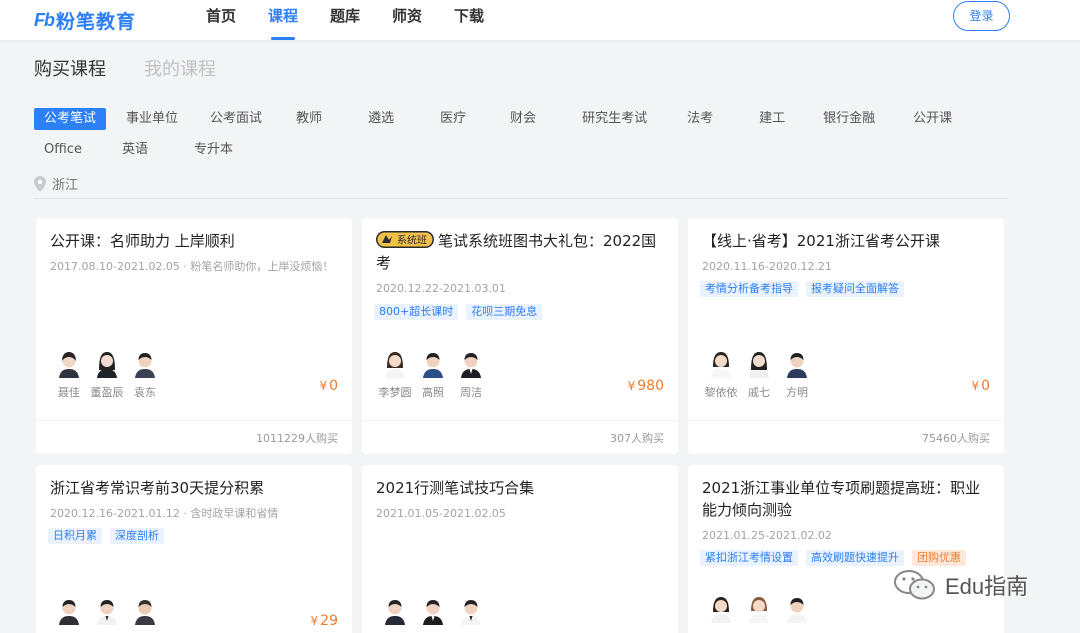  What do you see at coordinates (521, 198) in the screenshot?
I see `divider` at bounding box center [521, 198].